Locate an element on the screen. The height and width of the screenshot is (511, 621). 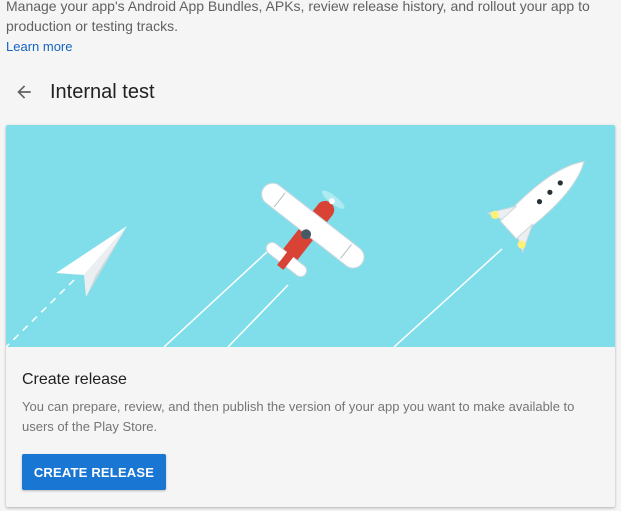
airplane-icon is located at coordinates (313, 230).